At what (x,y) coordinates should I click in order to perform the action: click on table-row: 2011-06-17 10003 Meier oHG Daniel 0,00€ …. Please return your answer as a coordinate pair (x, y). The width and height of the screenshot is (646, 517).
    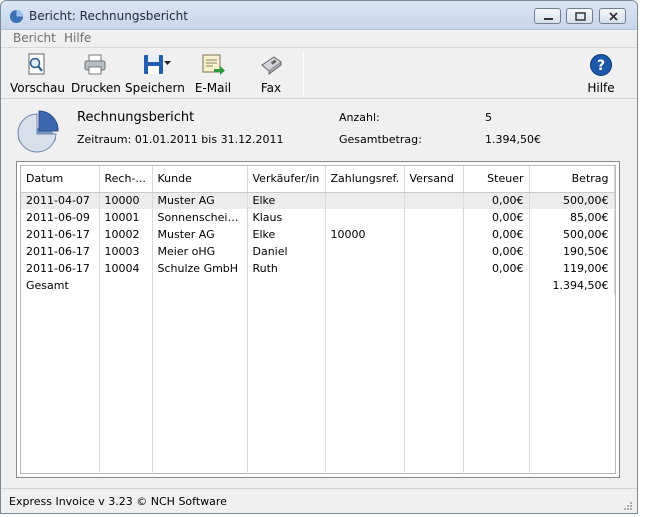
    Looking at the image, I should click on (318, 251).